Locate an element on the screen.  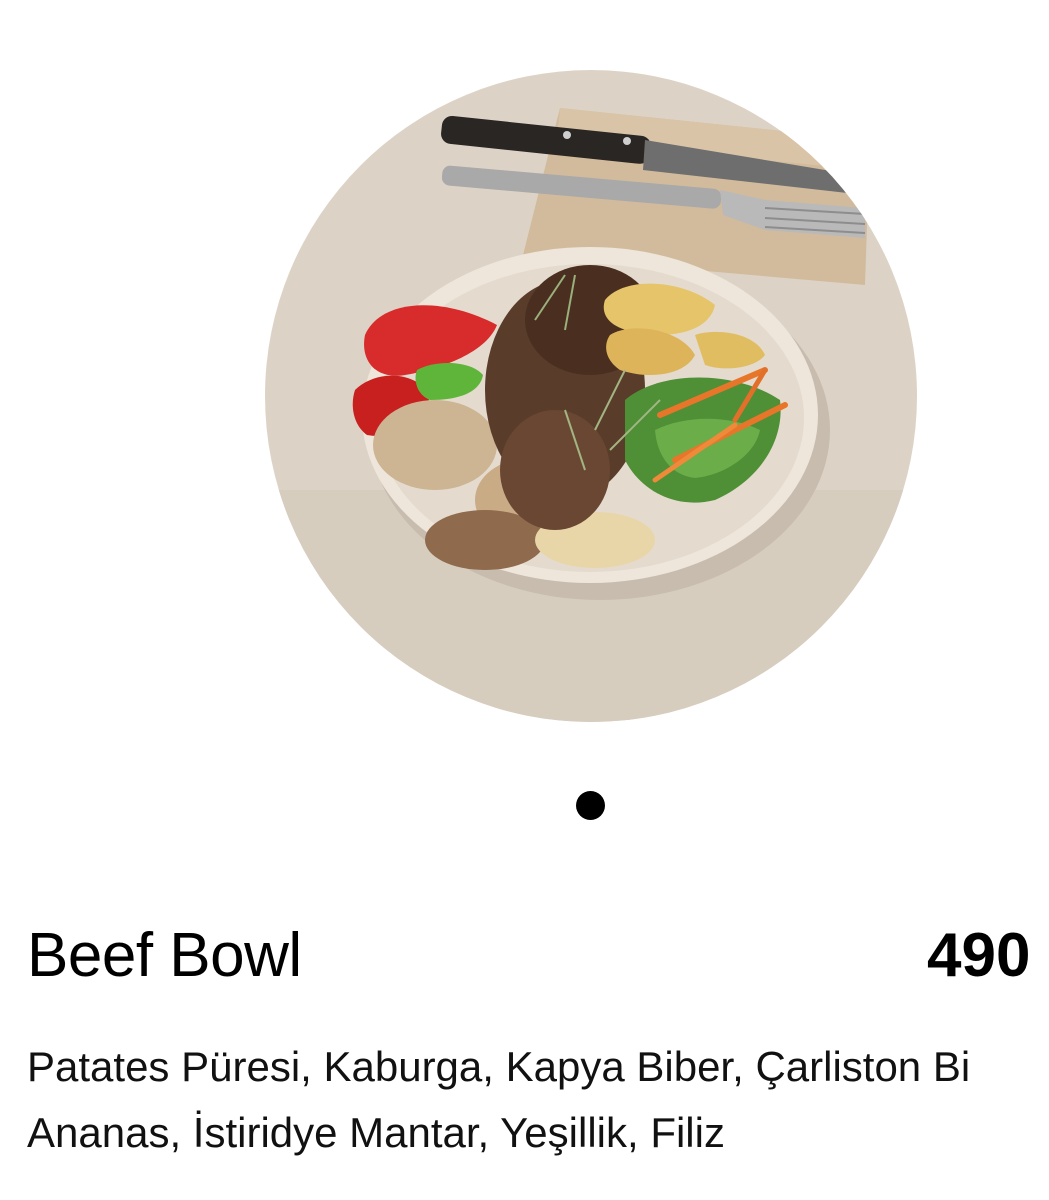
product-title-row: Beef Bowl 490 is located at coordinates (538, 958).